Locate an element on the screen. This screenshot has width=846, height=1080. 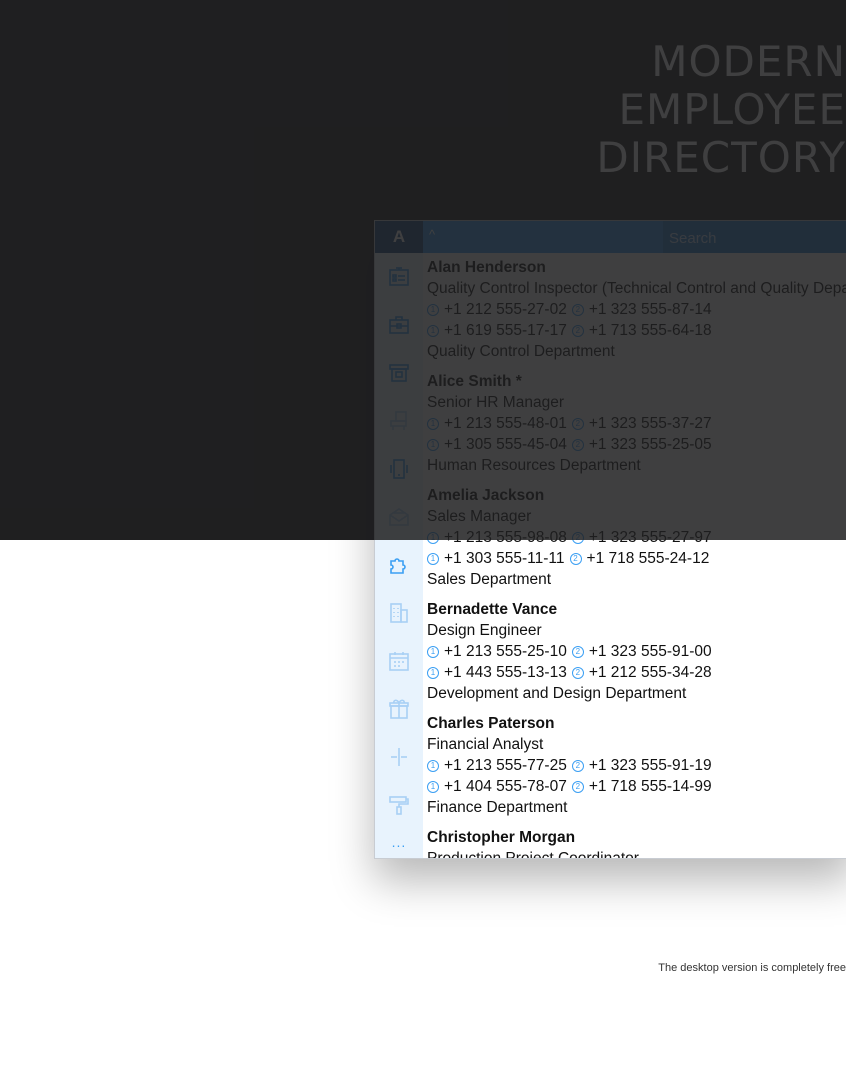
top-bar: ^ is located at coordinates (634, 237).